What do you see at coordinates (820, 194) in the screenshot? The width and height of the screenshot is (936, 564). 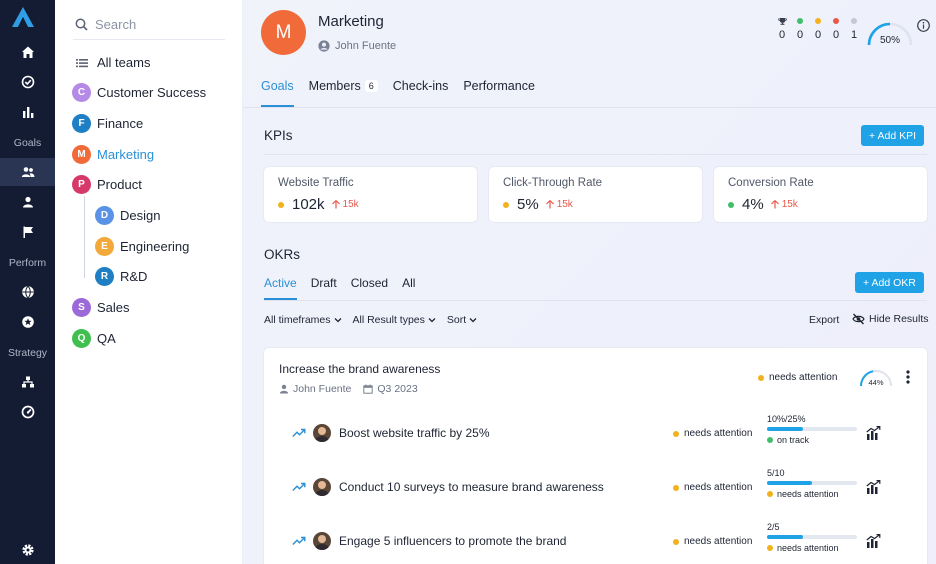 I see `kpi-card: Conversion Rate 4% 15k` at bounding box center [820, 194].